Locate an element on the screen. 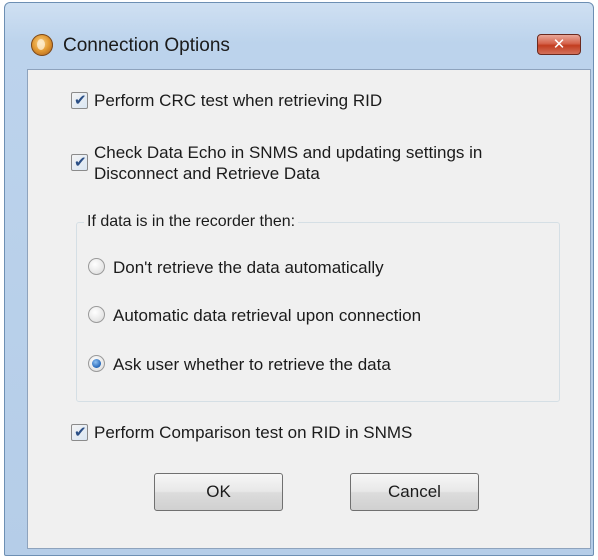 The width and height of the screenshot is (598, 560). crc-test-option: Perform CRC test when retrieving RID is located at coordinates (226, 100).